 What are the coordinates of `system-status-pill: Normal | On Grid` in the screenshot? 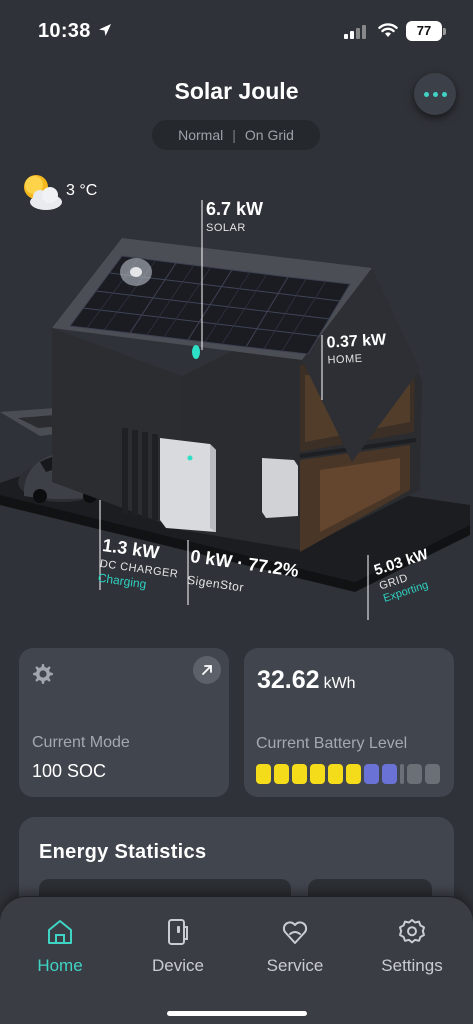 It's located at (236, 135).